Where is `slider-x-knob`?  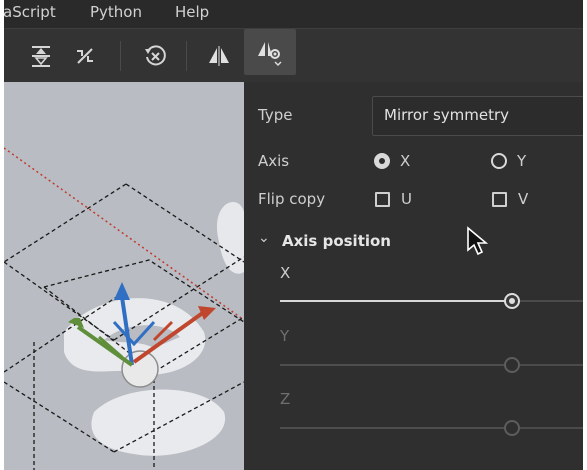 slider-x-knob is located at coordinates (512, 301).